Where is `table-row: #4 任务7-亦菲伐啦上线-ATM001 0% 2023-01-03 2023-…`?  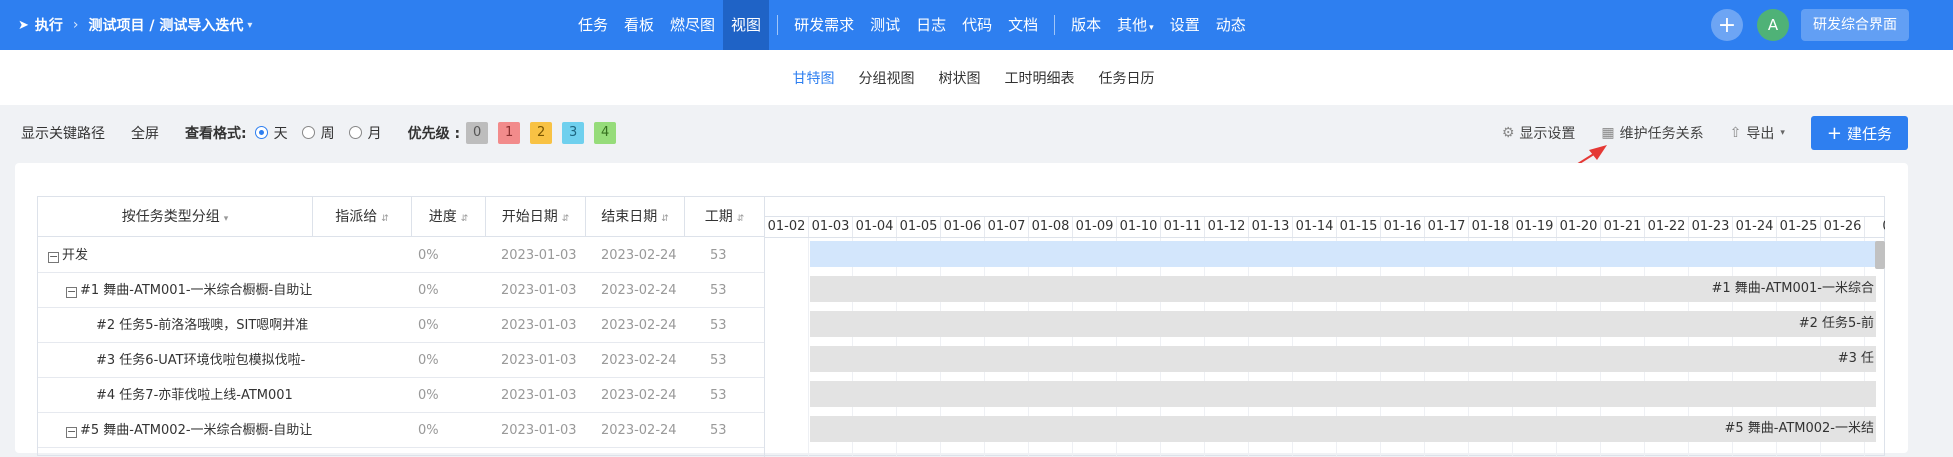
table-row: #4 任务7-亦菲伐啦上线-ATM001 0% 2023-01-03 2023-… is located at coordinates (401, 395).